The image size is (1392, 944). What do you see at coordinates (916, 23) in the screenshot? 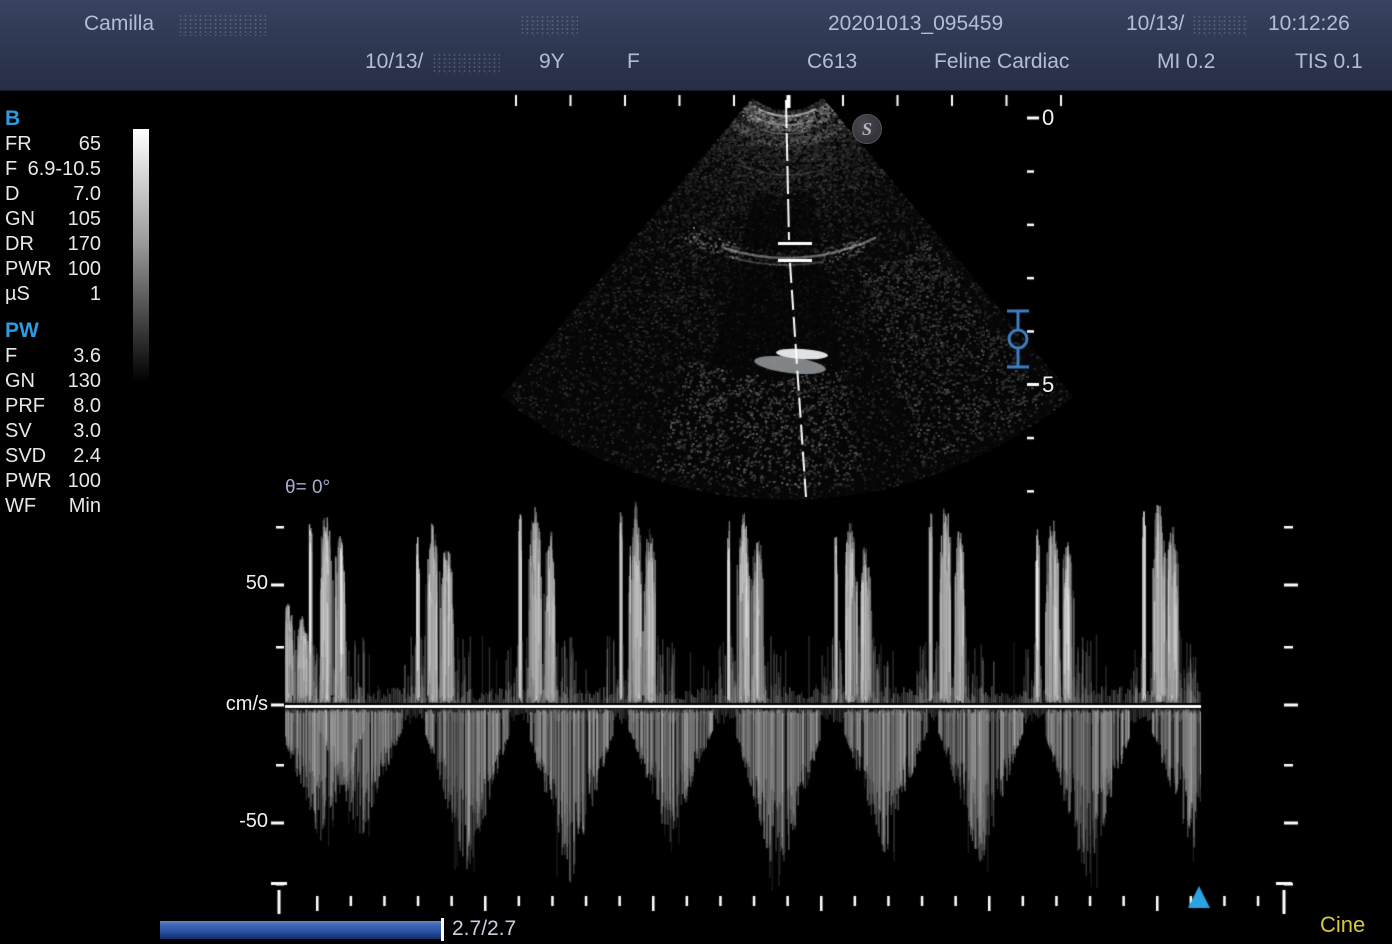
I see `exam-id: 20201013_095459` at bounding box center [916, 23].